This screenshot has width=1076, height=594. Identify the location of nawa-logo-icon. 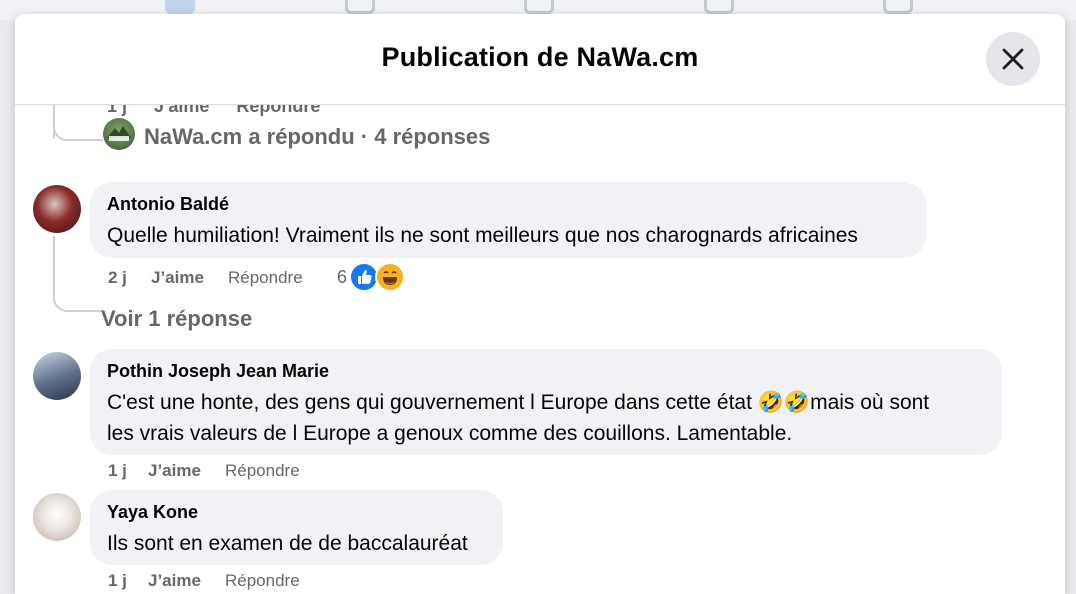
(119, 133).